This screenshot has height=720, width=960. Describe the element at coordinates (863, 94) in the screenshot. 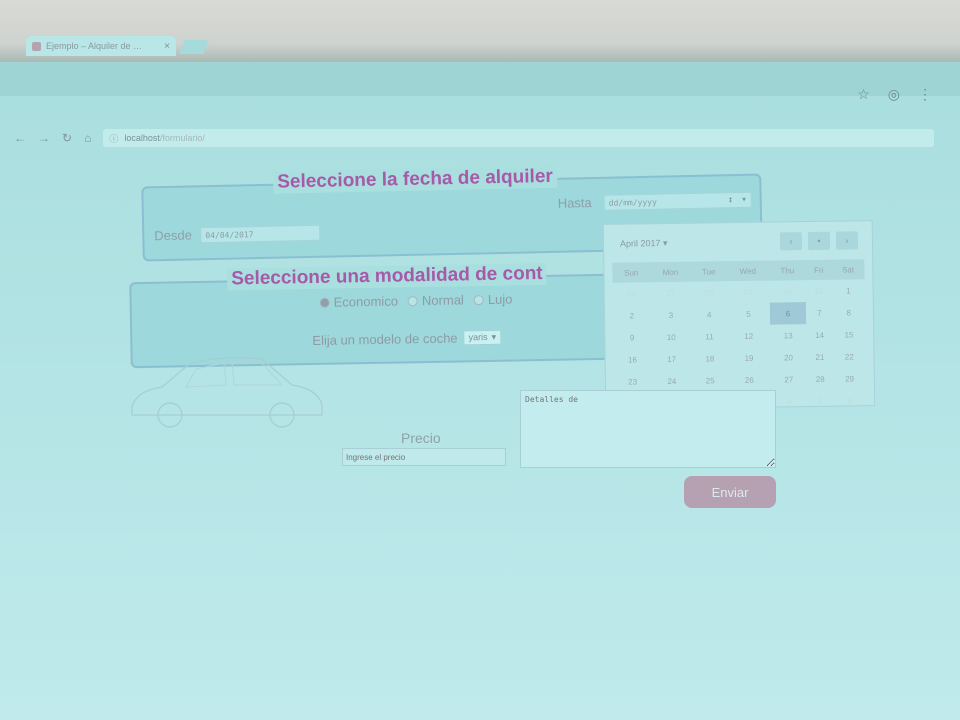

I see `star-icon: ☆` at that location.